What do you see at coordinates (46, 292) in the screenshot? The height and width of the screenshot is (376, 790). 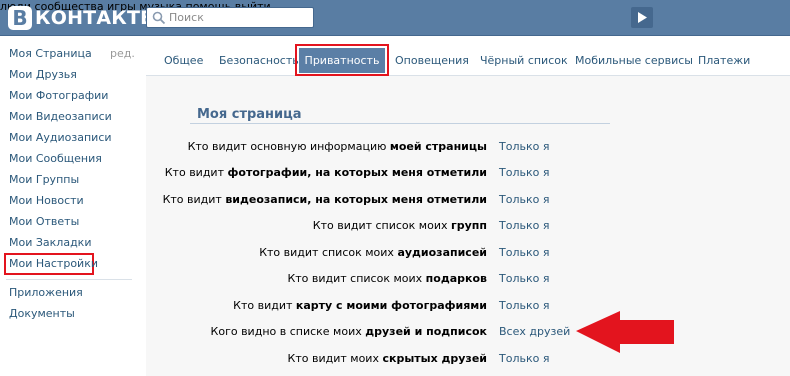 I see `sidebar-item-apps: Приложения` at bounding box center [46, 292].